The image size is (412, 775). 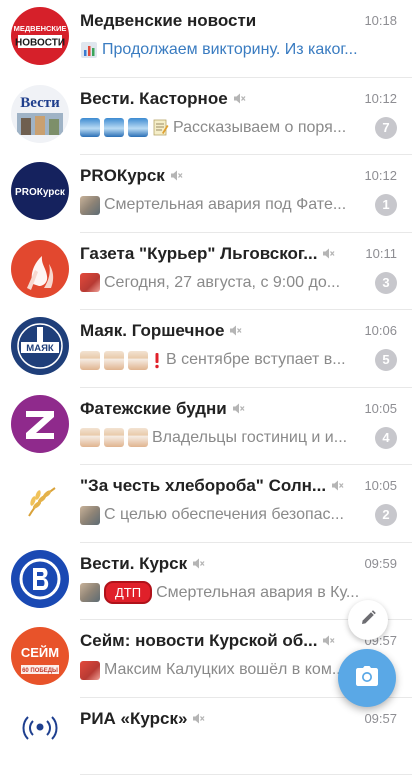 I want to click on chat-avatar: Вести, so click(x=40, y=114).